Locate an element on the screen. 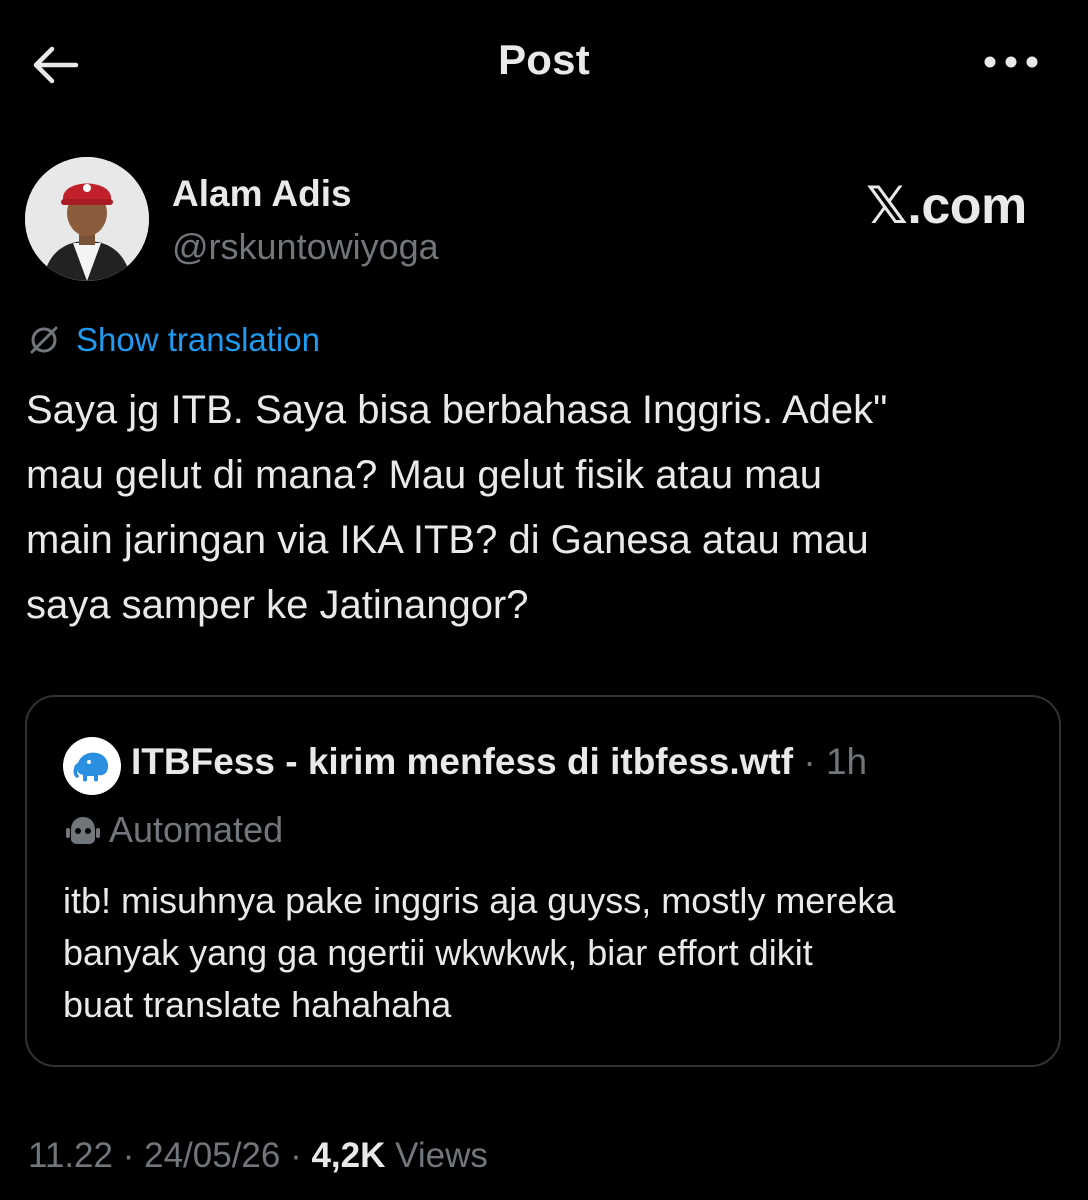 This screenshot has height=1200, width=1088. post-time: 11.22 is located at coordinates (70, 1155).